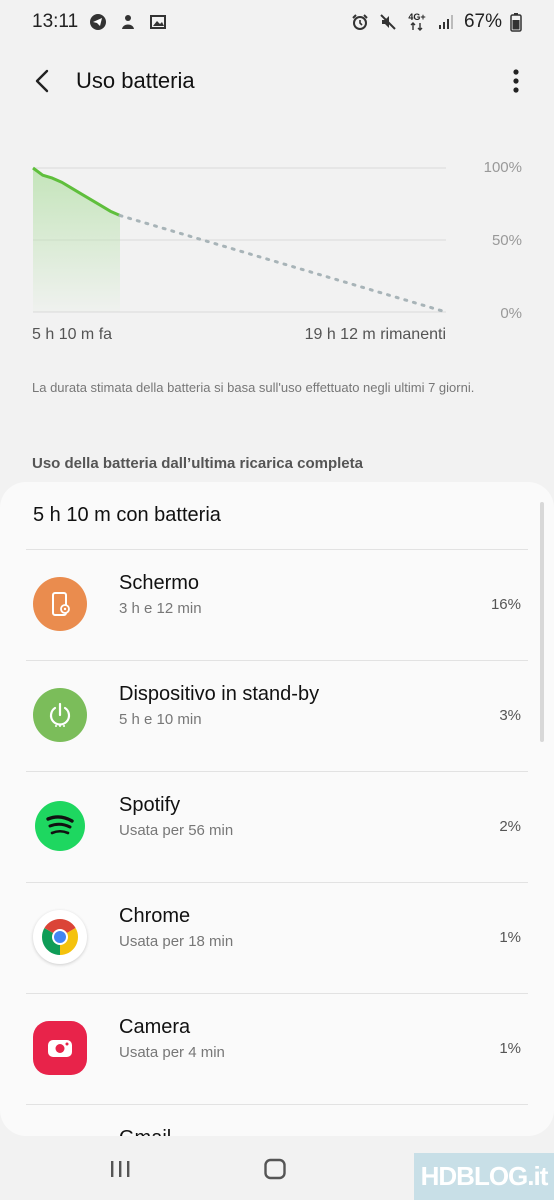  Describe the element at coordinates (277, 22) in the screenshot. I see `status-bar: 13:11 4G+ 67%` at that location.